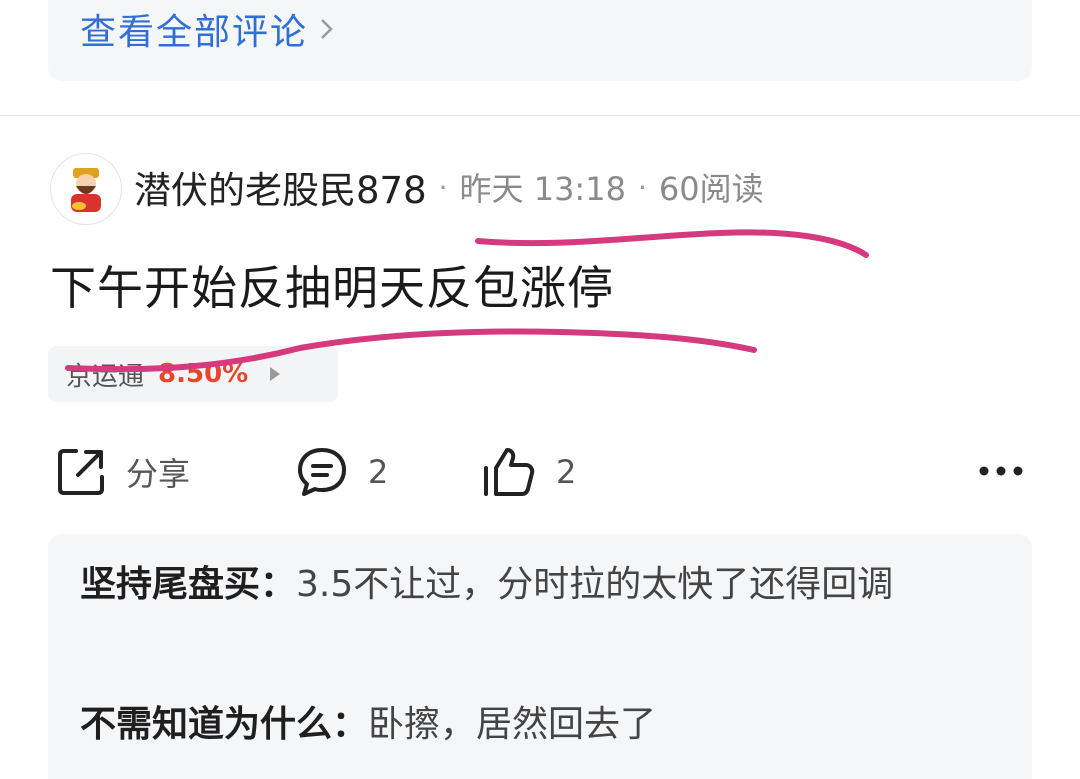 Image resolution: width=1080 pixels, height=779 pixels. Describe the element at coordinates (224, 724) in the screenshot. I see `comment-author: 不需知道为什么：` at that location.